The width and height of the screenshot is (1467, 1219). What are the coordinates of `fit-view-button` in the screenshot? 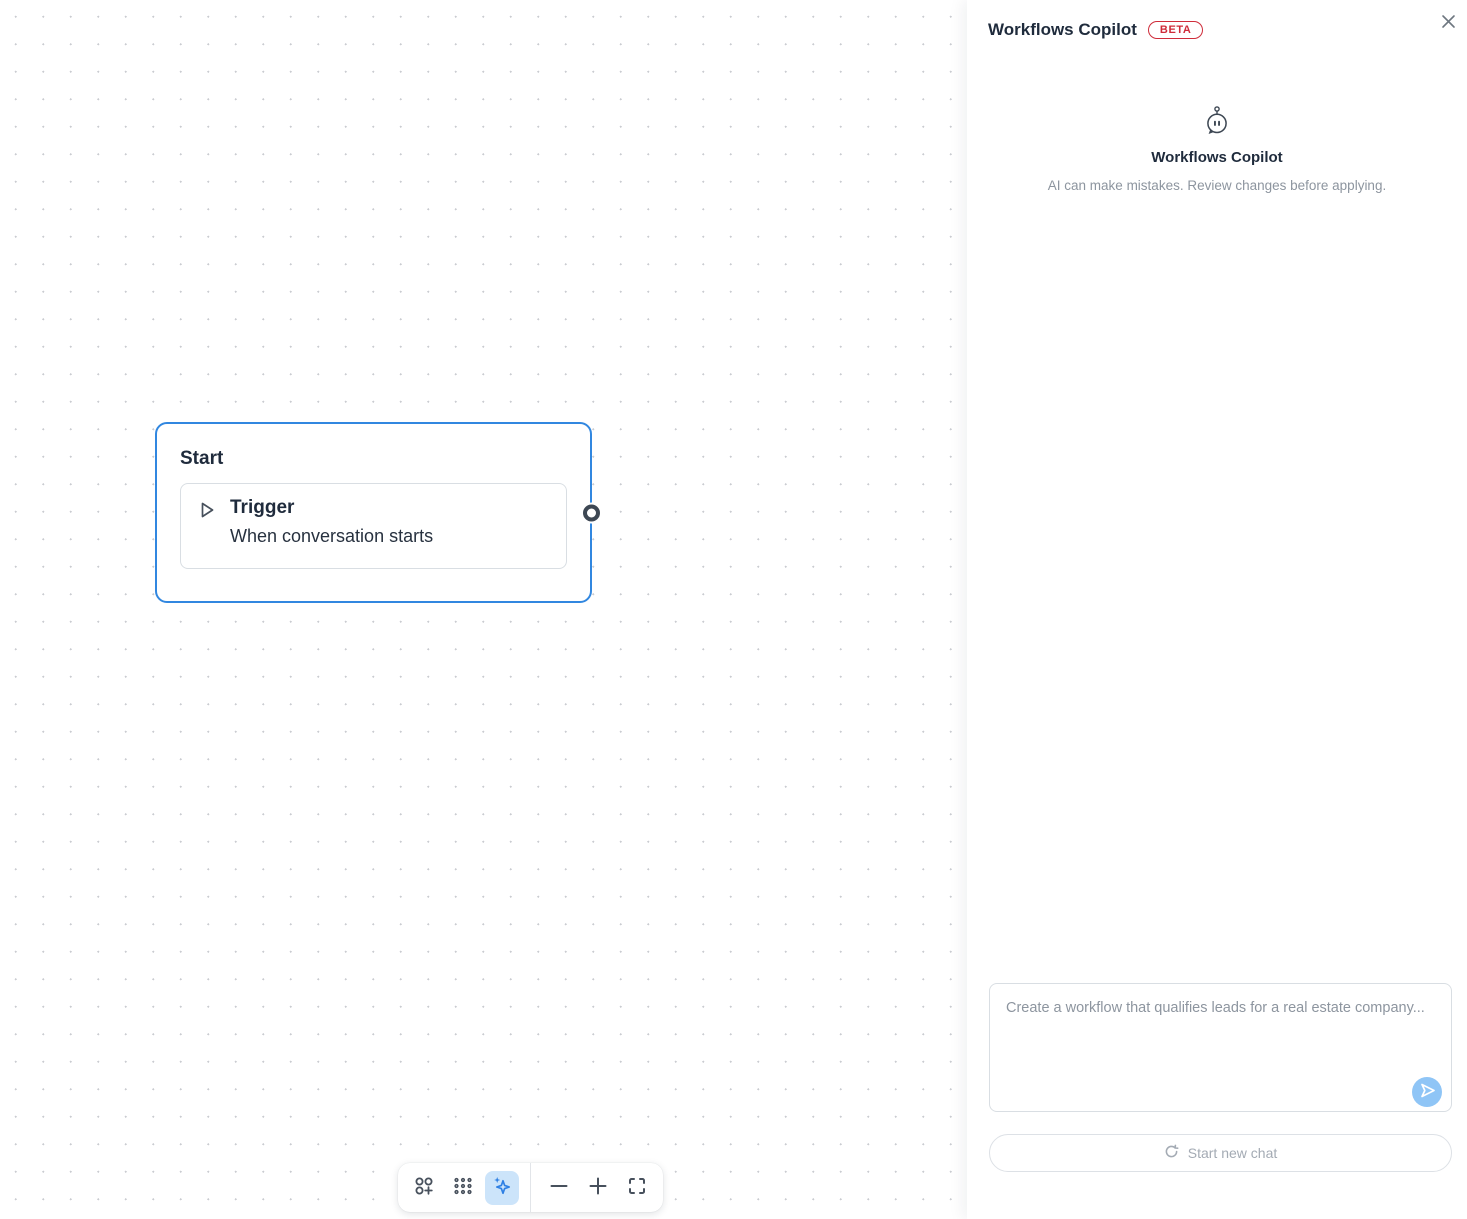 It's located at (637, 1188).